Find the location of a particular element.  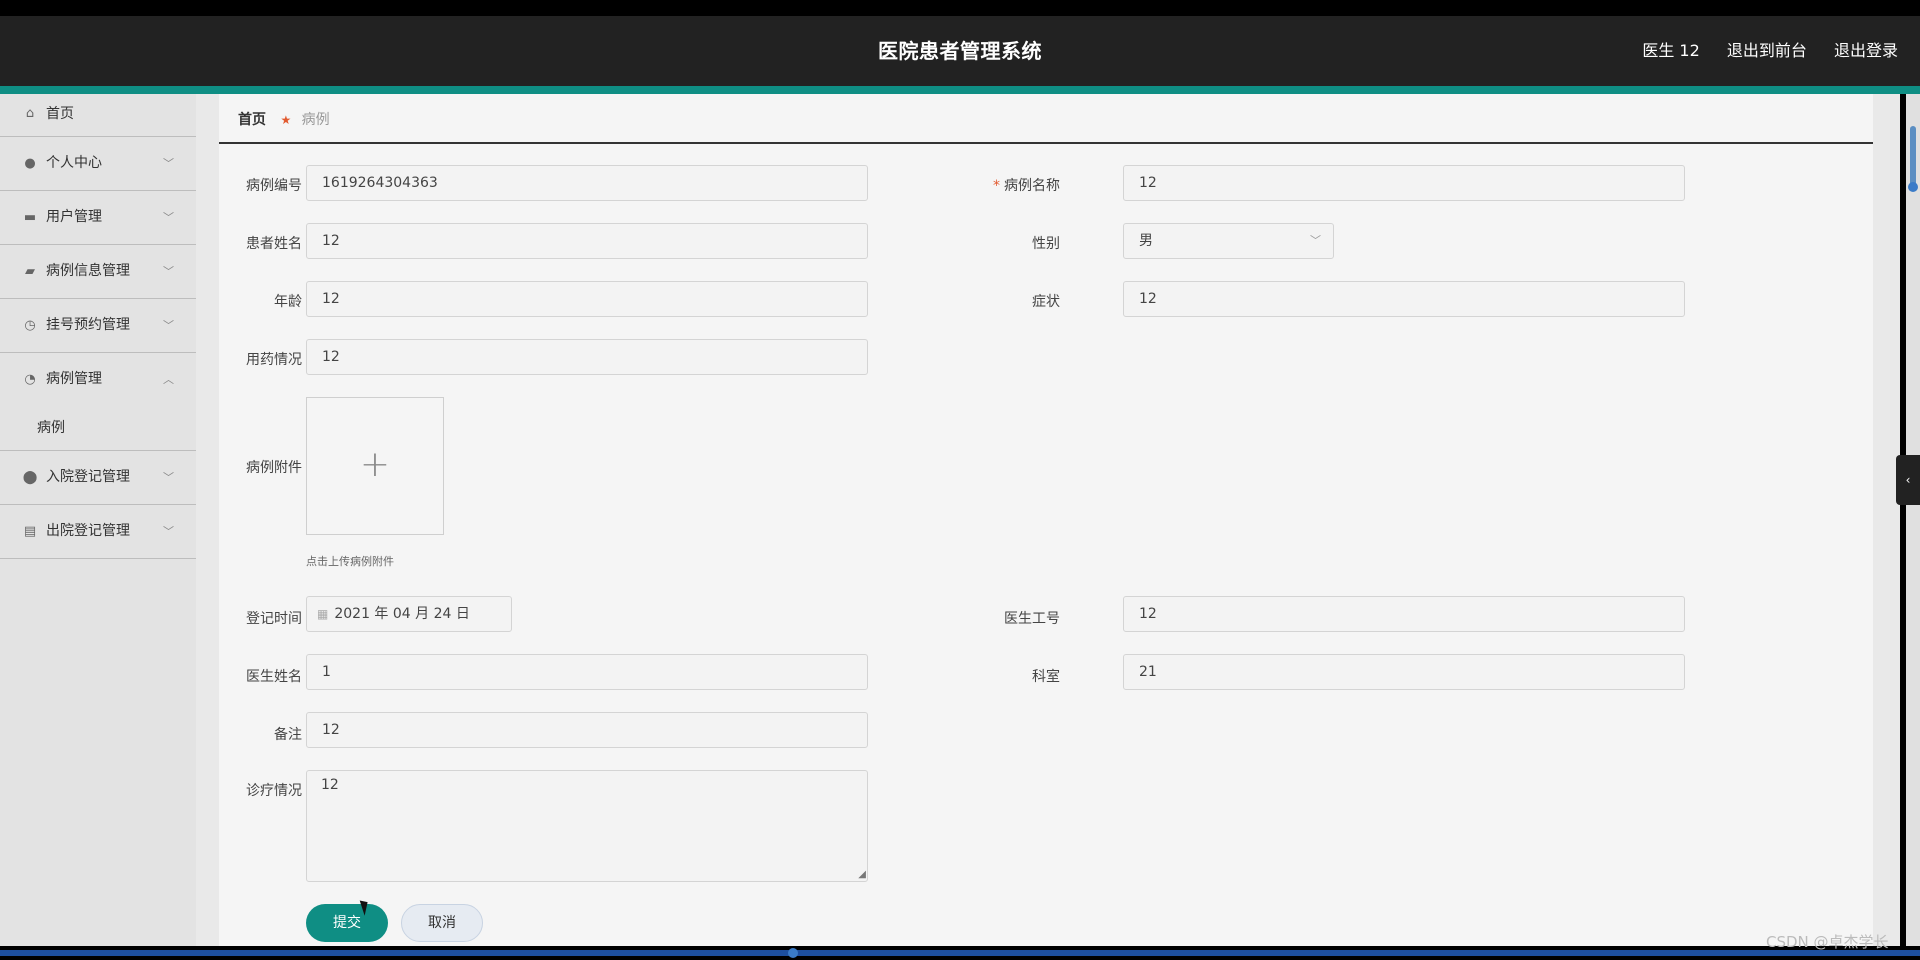

case-name-label: * 病例名称 is located at coordinates (994, 185).